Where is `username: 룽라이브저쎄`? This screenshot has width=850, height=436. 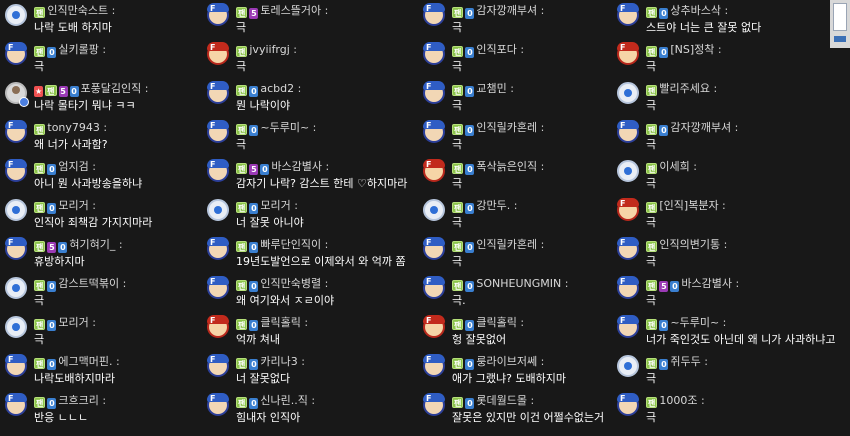 username: 룽라이브저쎄 is located at coordinates (506, 361).